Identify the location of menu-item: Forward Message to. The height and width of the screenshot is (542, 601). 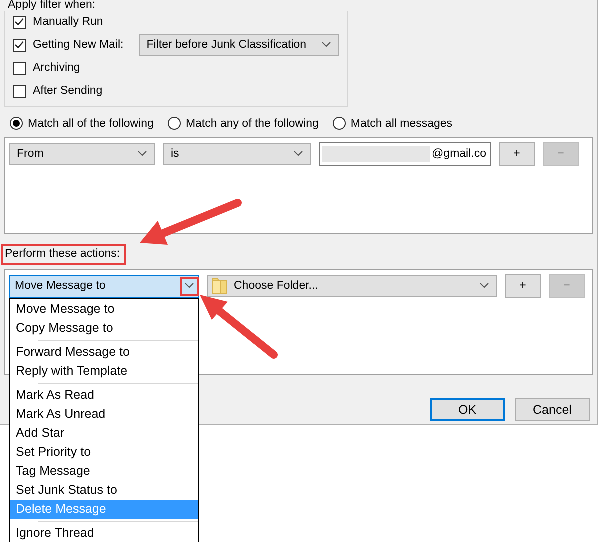
(104, 352).